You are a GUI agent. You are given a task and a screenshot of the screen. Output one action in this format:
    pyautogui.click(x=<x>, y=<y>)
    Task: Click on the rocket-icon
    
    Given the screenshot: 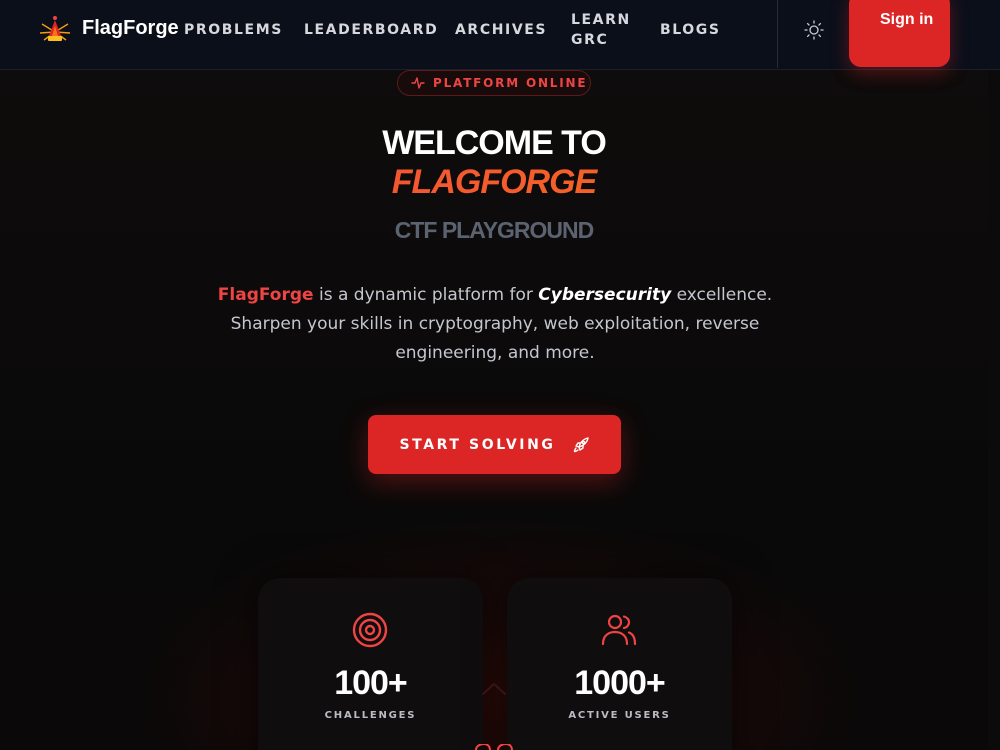 What is the action you would take?
    pyautogui.click(x=581, y=444)
    